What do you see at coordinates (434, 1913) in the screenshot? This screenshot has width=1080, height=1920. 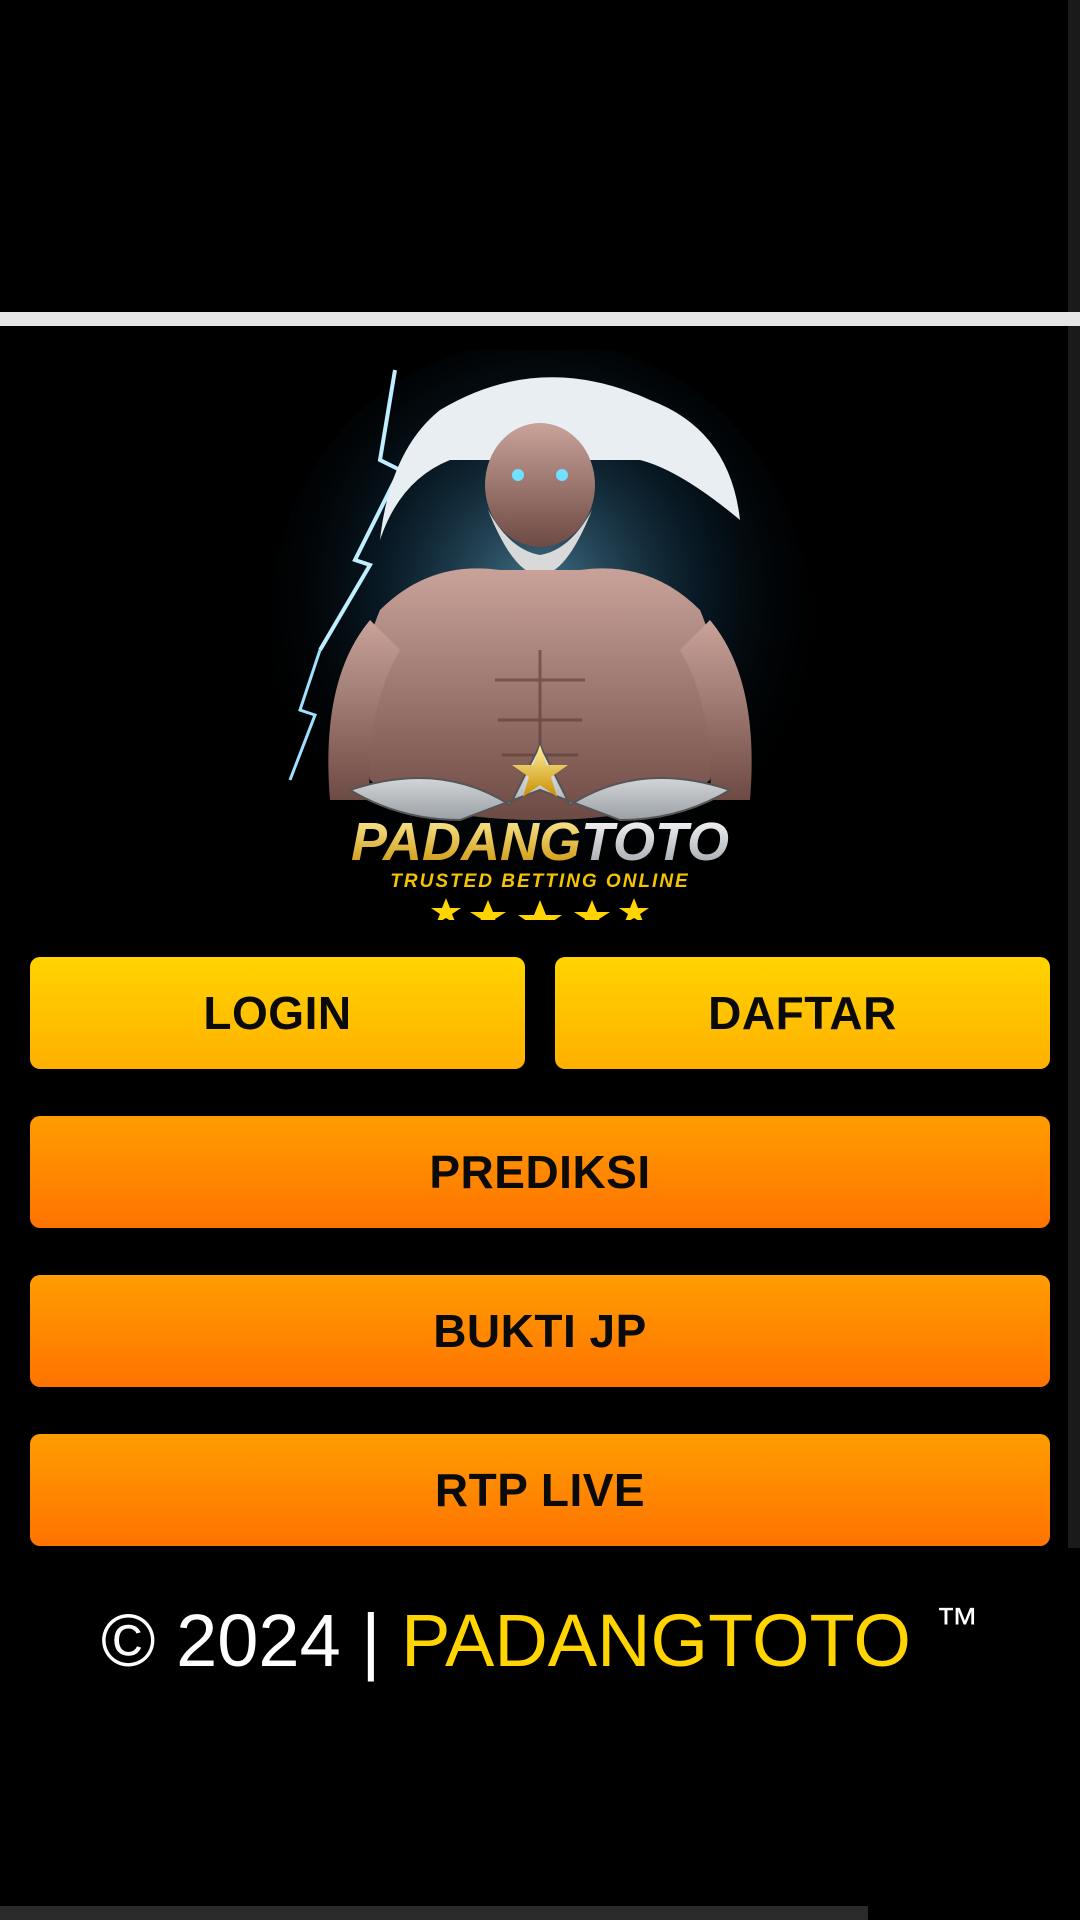 I see `horizontal-scrollbar` at bounding box center [434, 1913].